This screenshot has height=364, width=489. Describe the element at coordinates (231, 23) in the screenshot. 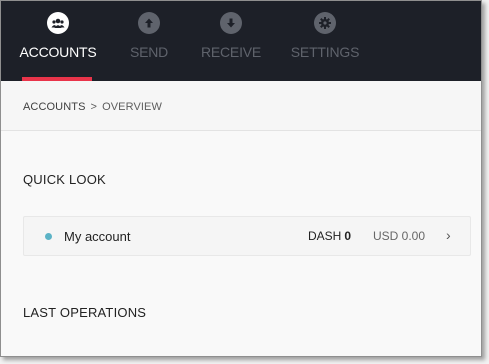

I see `receive-icon` at that location.